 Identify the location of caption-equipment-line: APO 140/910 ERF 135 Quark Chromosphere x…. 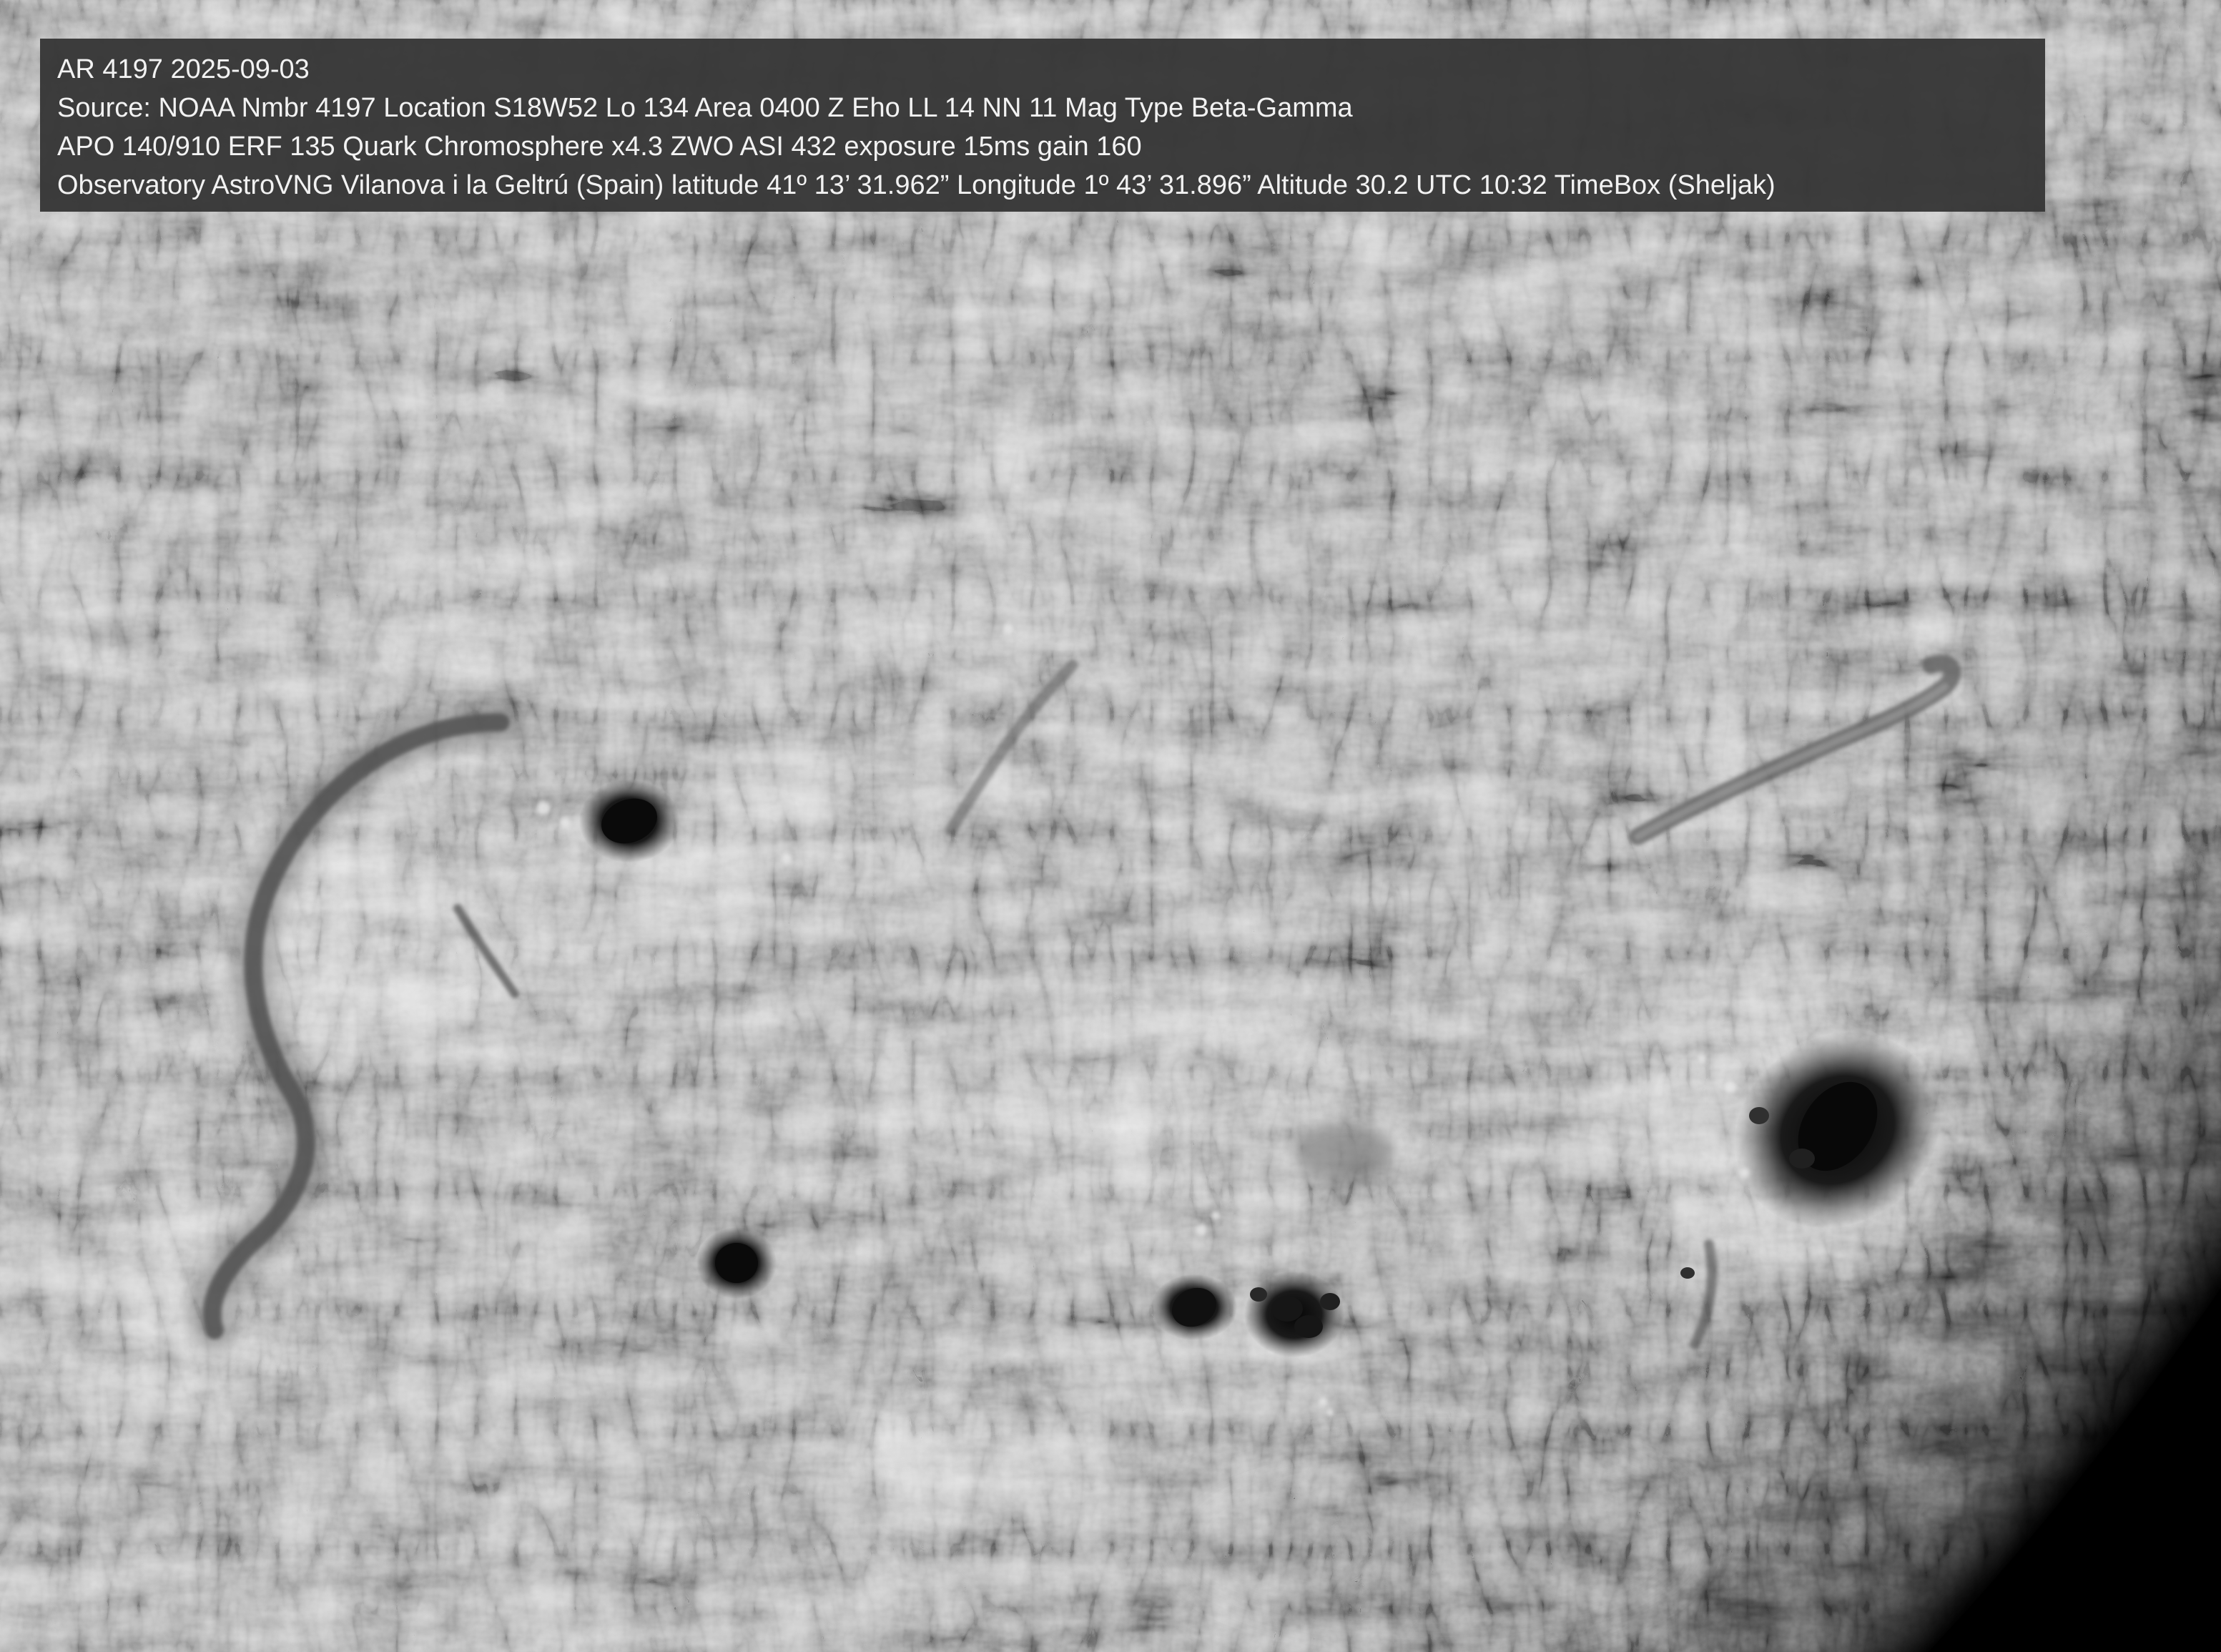
(599, 147).